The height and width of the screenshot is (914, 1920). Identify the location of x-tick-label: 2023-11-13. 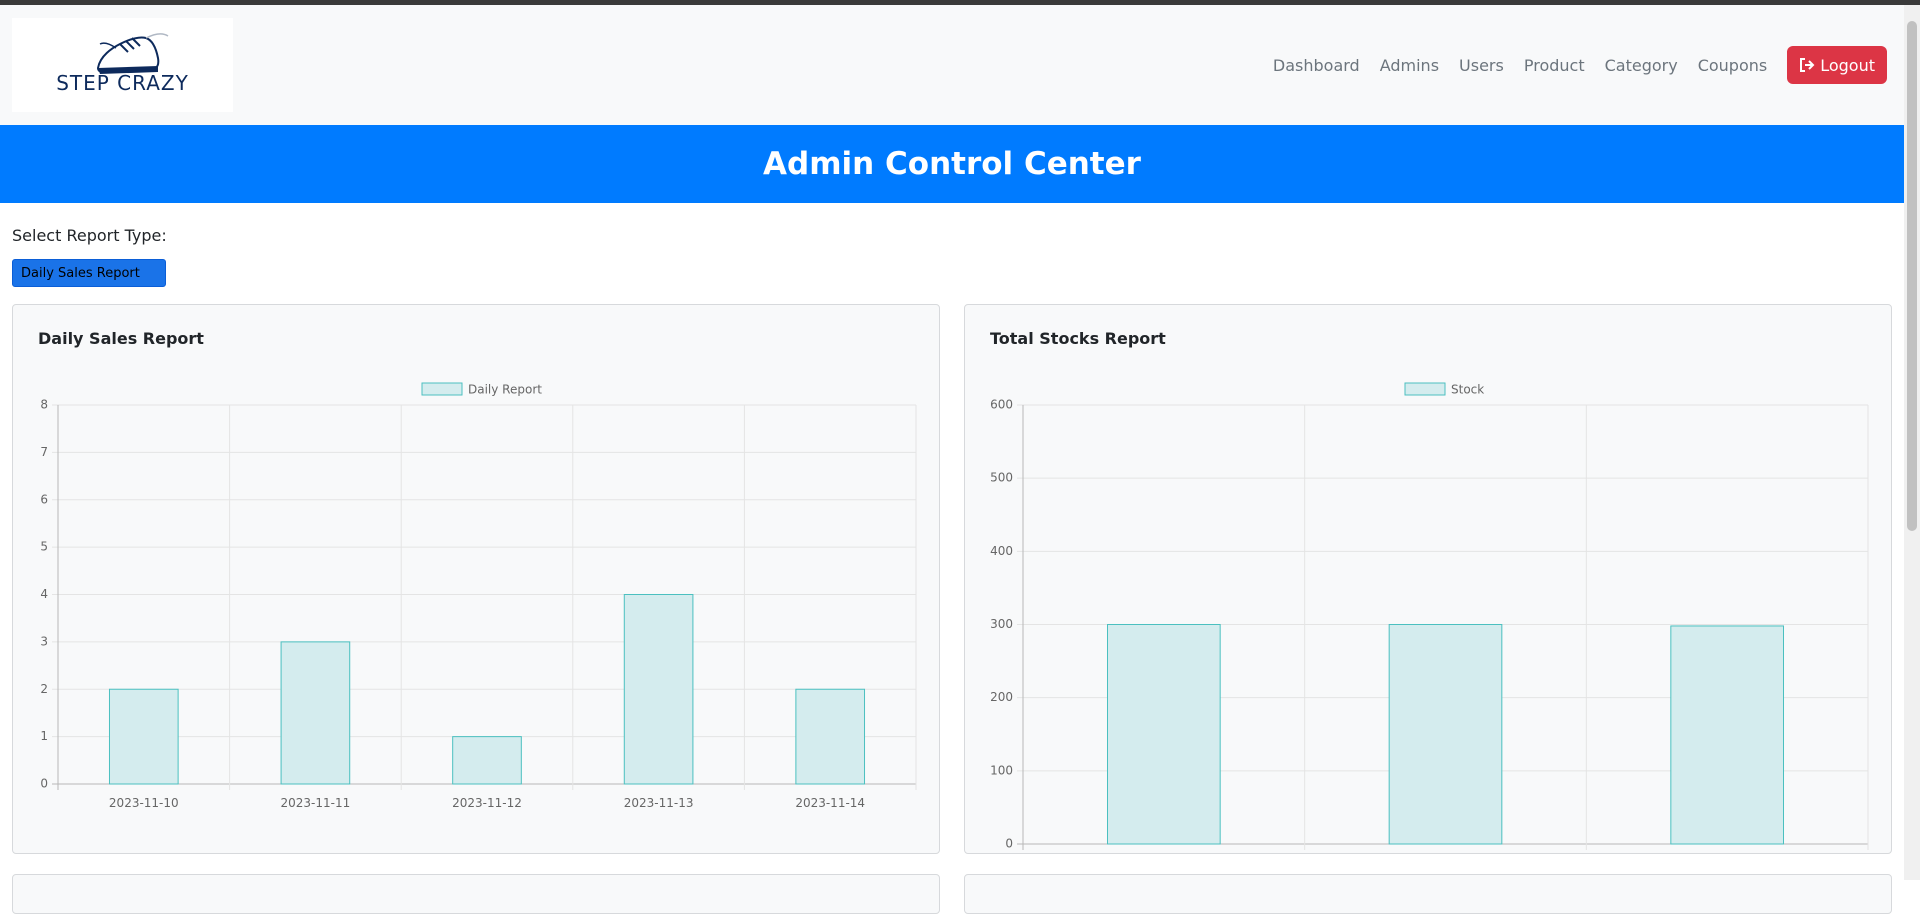
(659, 803).